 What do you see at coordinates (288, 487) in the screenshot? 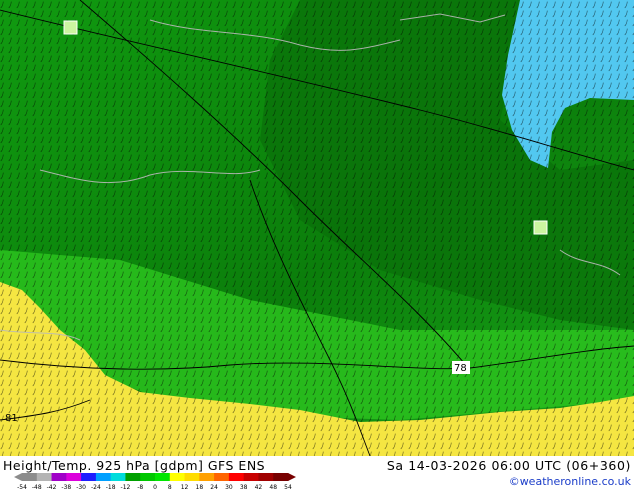
I see `colorbar-tick-label: 54` at bounding box center [288, 487].